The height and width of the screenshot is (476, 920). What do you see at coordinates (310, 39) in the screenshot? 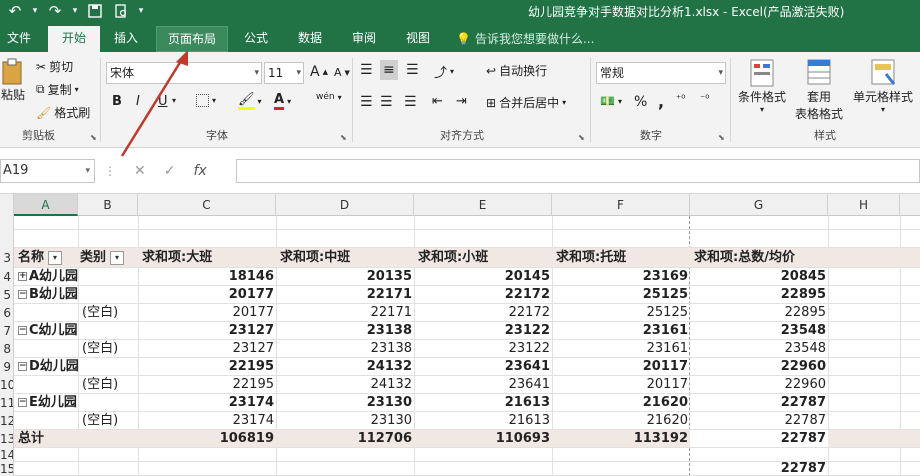
I see `tab-data: 数据` at bounding box center [310, 39].